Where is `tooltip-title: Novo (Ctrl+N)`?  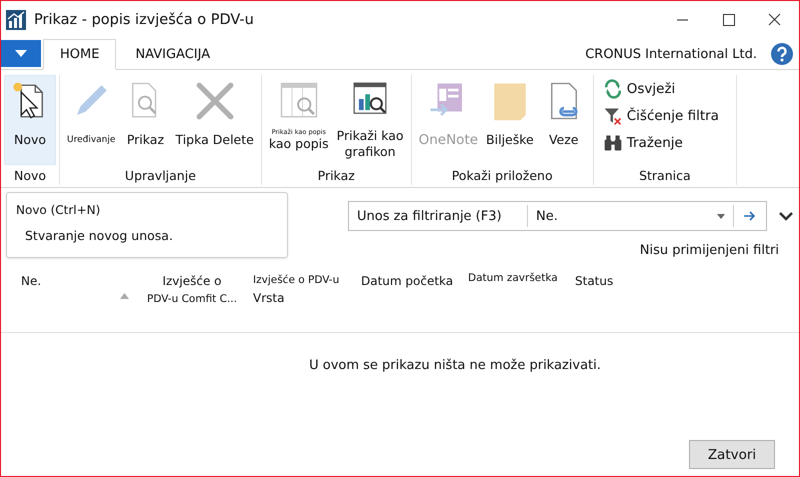
tooltip-title: Novo (Ctrl+N) is located at coordinates (58, 210).